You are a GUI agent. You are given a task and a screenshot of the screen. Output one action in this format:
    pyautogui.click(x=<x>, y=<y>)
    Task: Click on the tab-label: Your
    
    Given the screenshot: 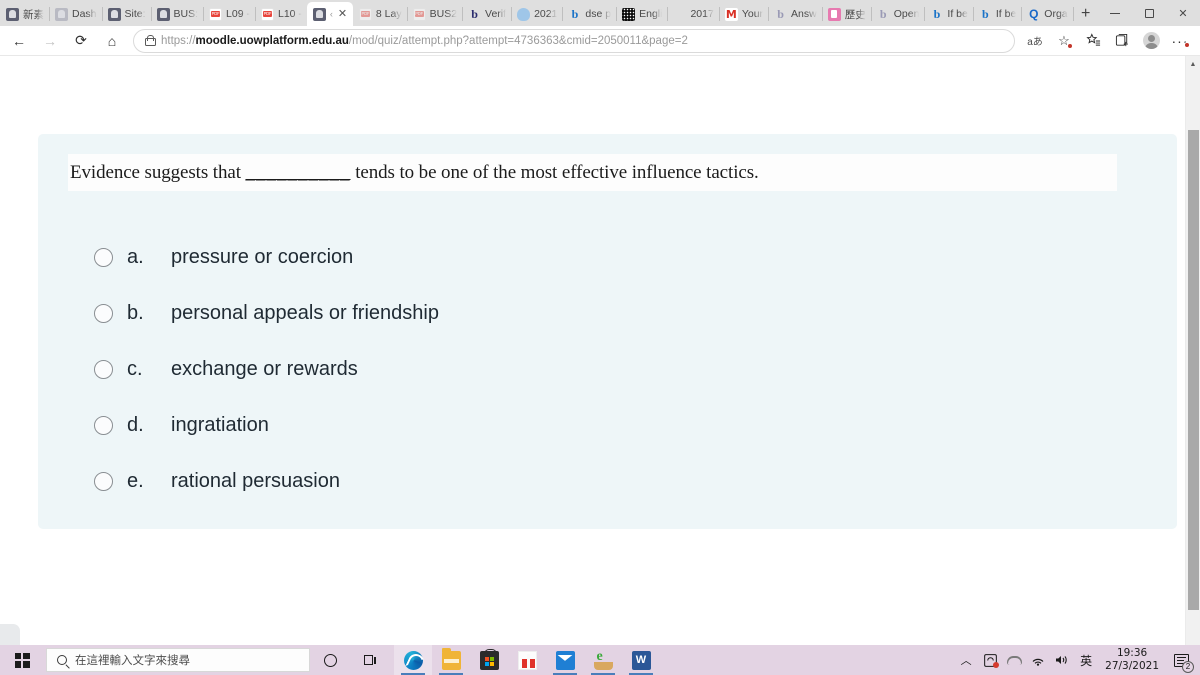 What is the action you would take?
    pyautogui.click(x=752, y=14)
    